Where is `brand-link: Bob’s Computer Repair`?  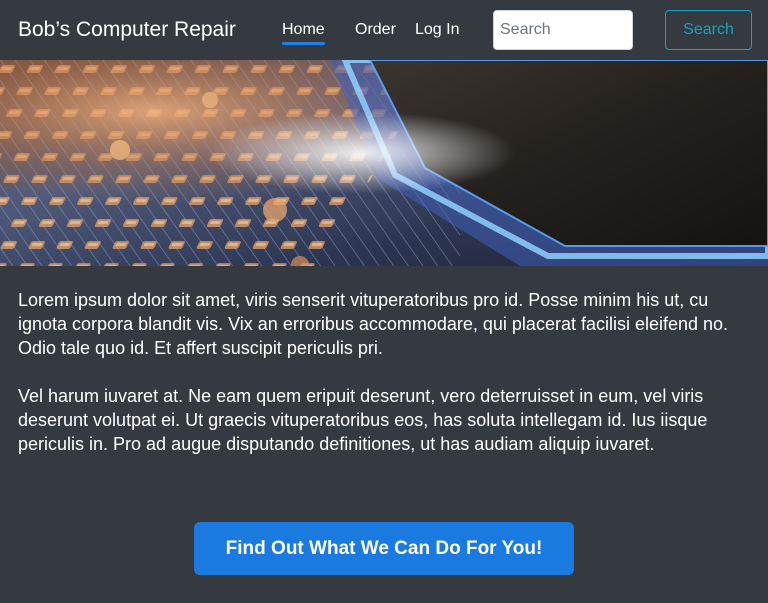 brand-link: Bob’s Computer Repair is located at coordinates (127, 30).